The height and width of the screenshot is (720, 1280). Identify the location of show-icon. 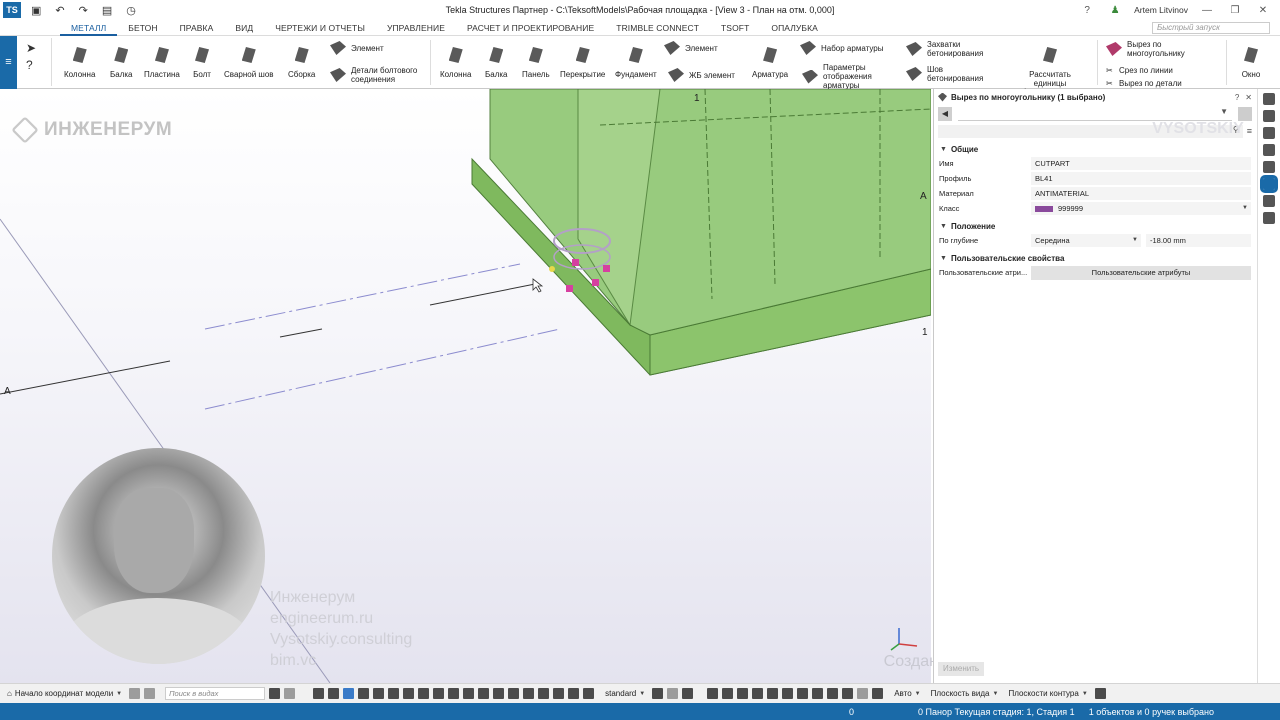
(1100, 693).